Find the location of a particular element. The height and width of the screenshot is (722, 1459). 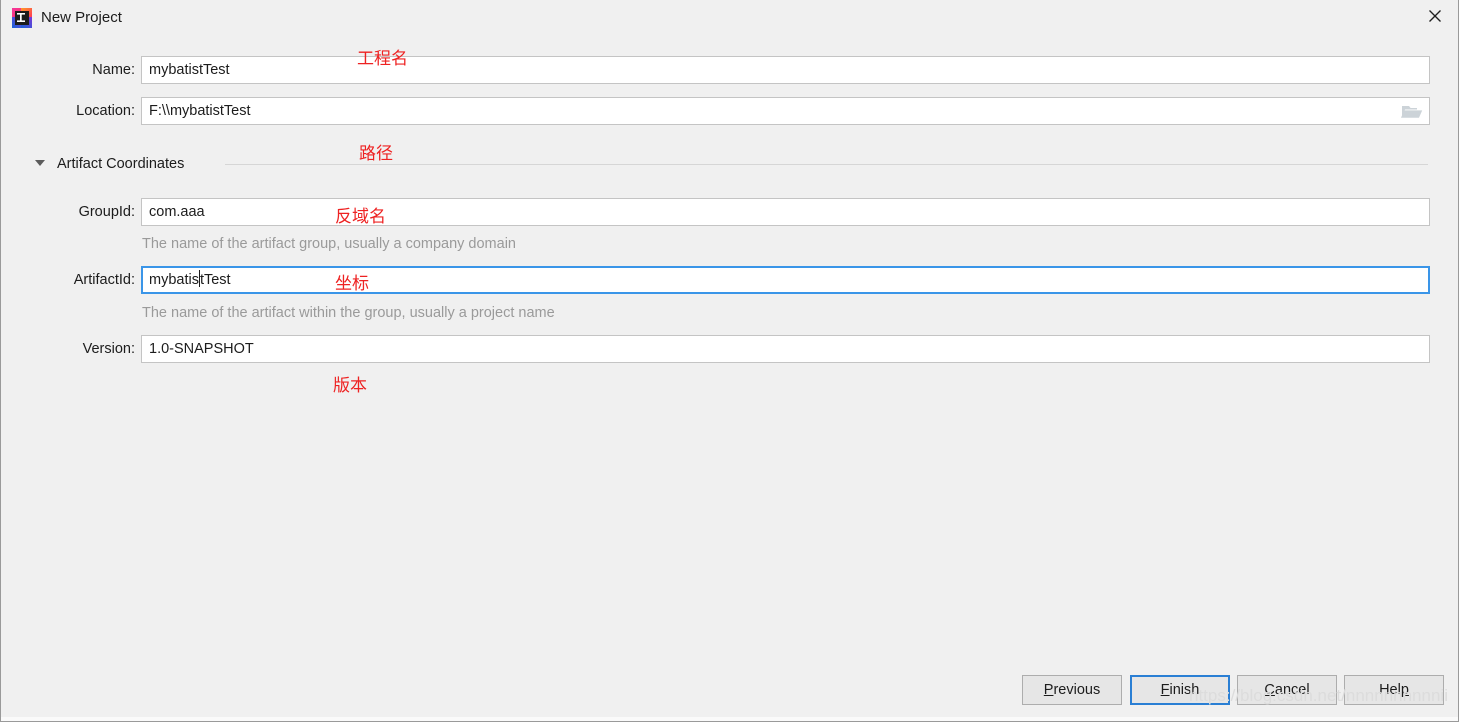

finish-button: Finish is located at coordinates (1180, 690).